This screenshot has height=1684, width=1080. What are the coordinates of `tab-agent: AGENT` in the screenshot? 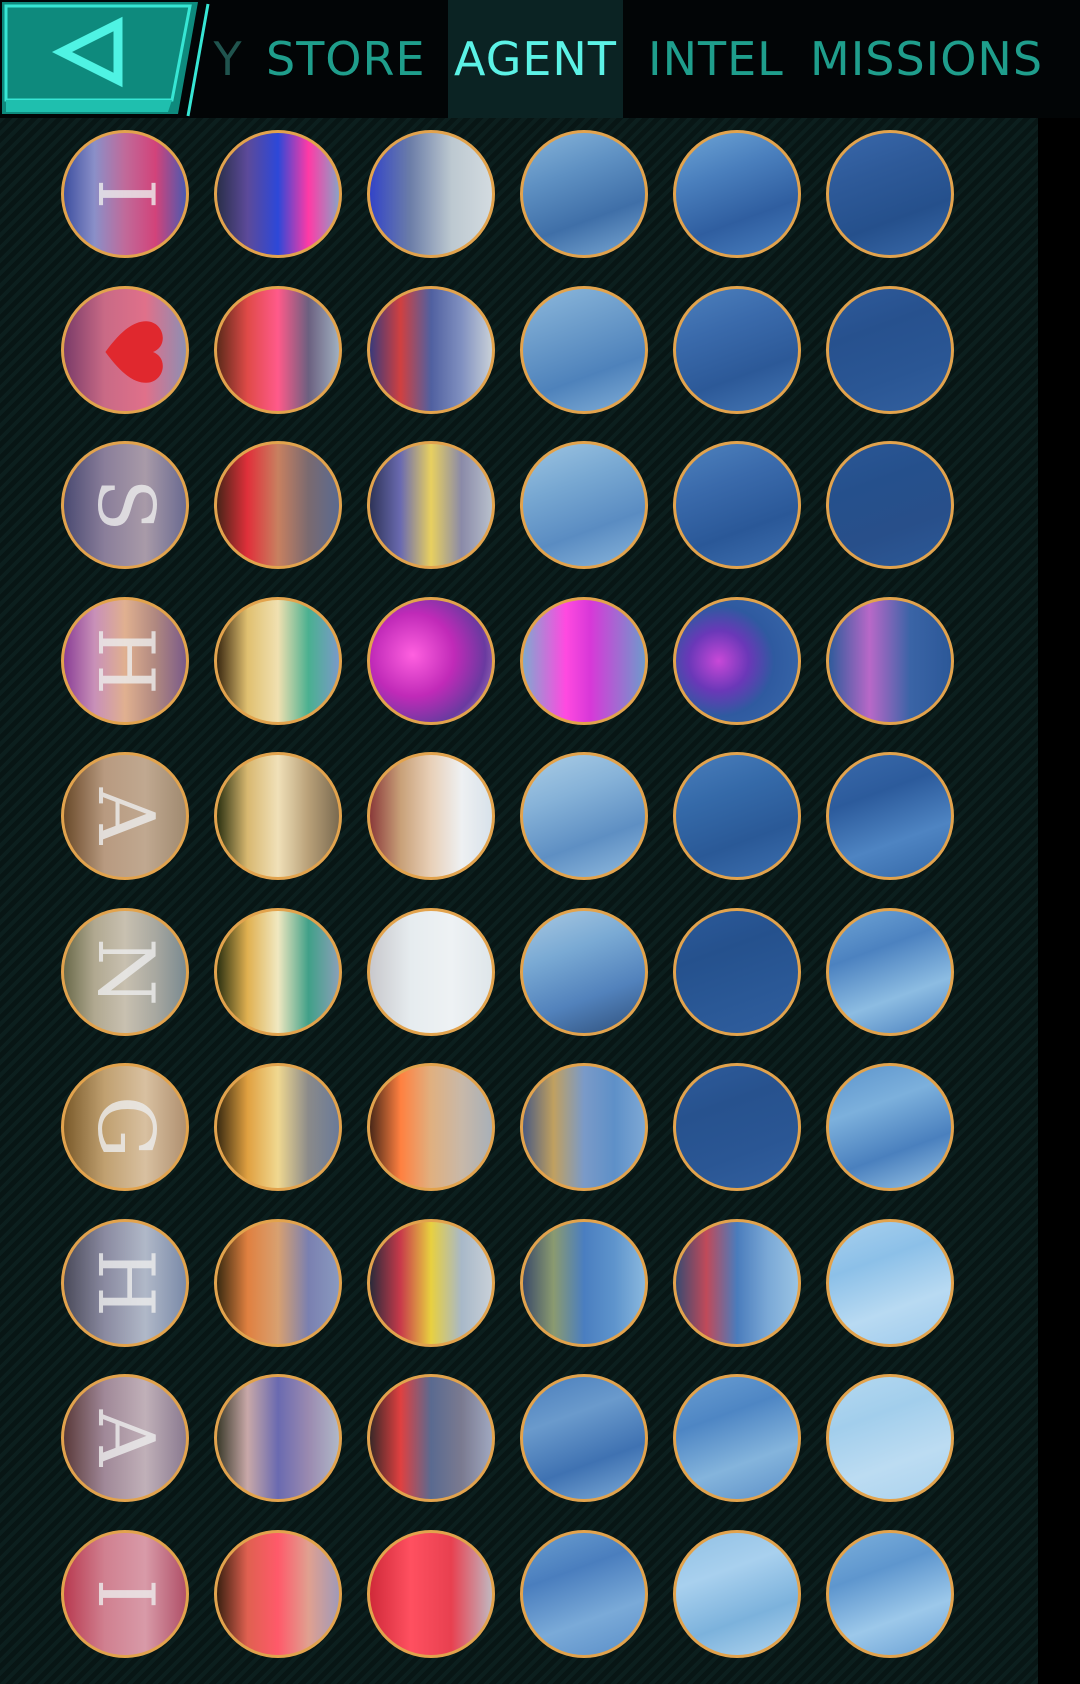 It's located at (535, 59).